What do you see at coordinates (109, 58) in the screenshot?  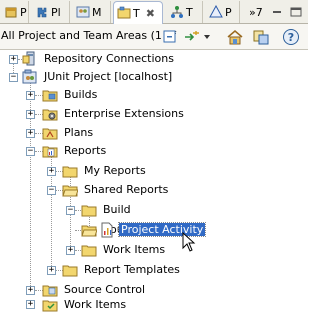 I see `tree-item-label: Repository Connections` at bounding box center [109, 58].